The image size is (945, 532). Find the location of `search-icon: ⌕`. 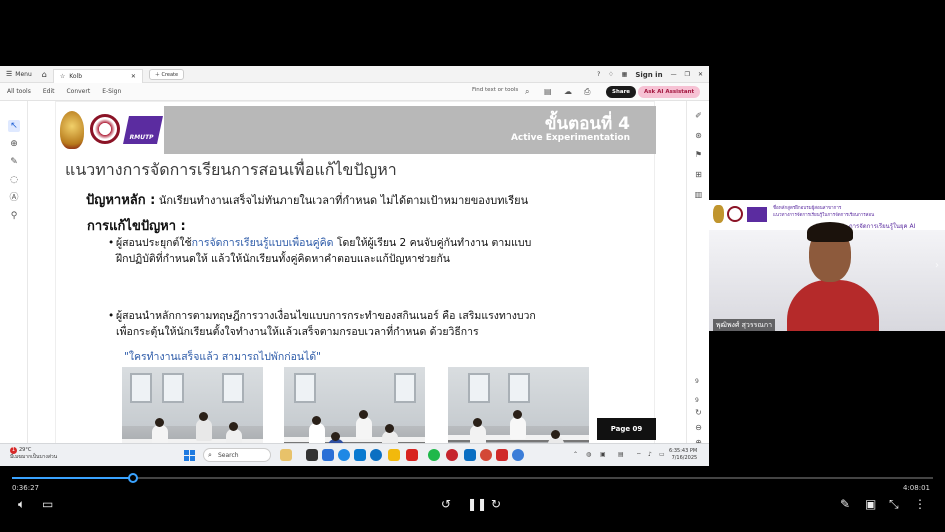

search-icon: ⌕ is located at coordinates (527, 92).